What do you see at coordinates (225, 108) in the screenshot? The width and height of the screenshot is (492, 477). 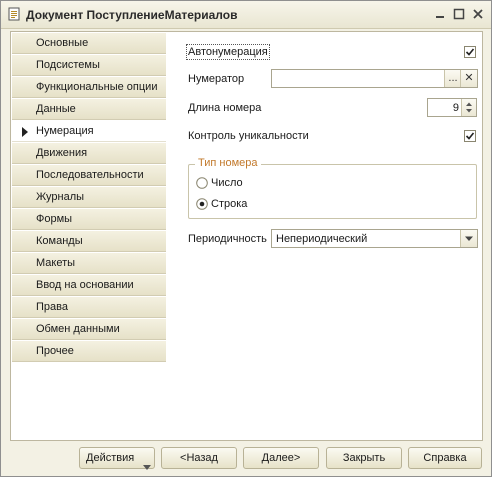 I see `number-length-label: Длина номера` at bounding box center [225, 108].